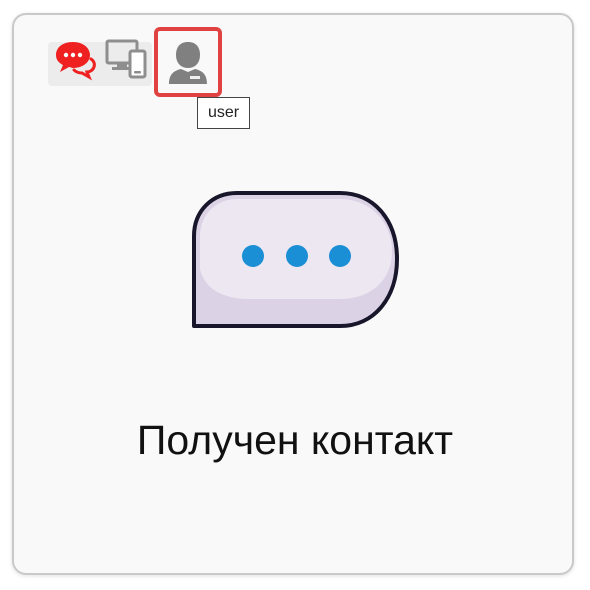 This screenshot has width=590, height=590. I want to click on user-button, so click(188, 62).